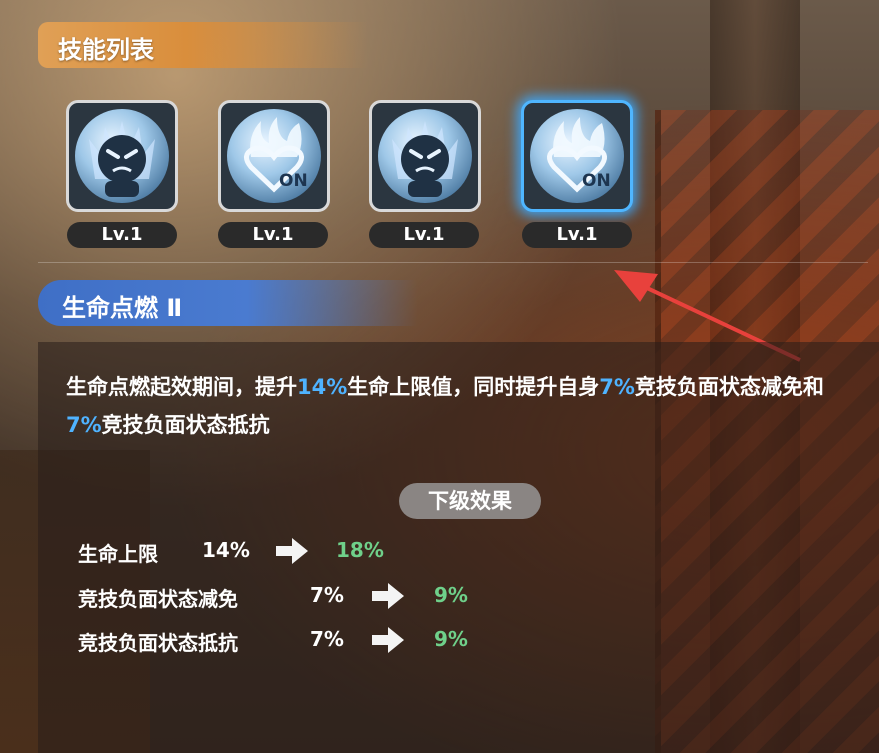 The width and height of the screenshot is (879, 753). Describe the element at coordinates (360, 550) in the screenshot. I see `stat-next: 18%` at that location.